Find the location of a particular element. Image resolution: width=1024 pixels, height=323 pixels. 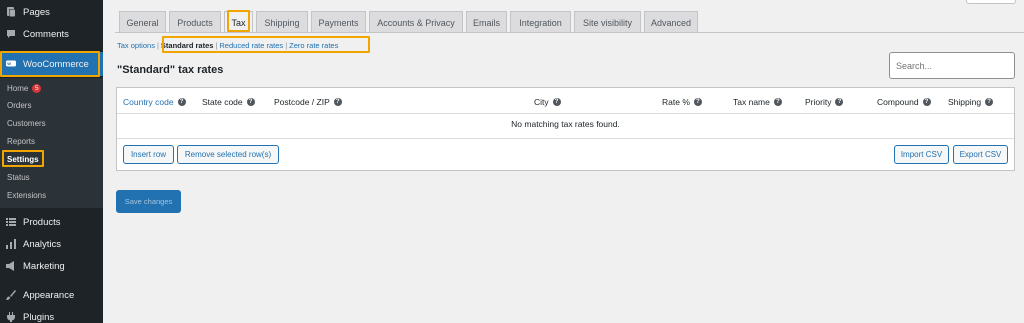

column-label: Rate % is located at coordinates (676, 102).